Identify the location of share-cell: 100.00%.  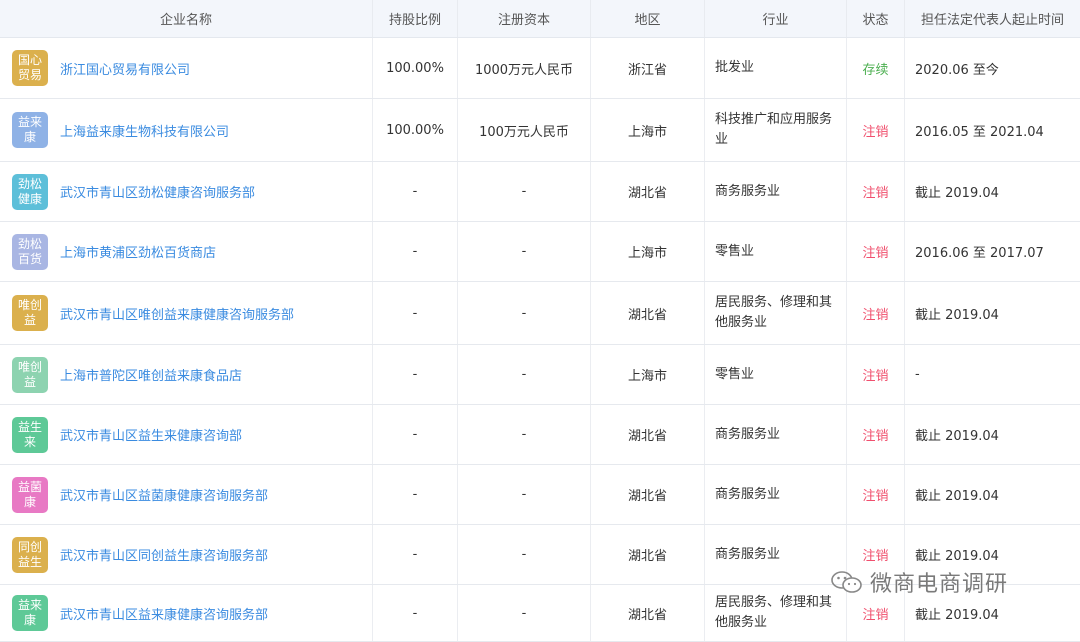
(415, 68).